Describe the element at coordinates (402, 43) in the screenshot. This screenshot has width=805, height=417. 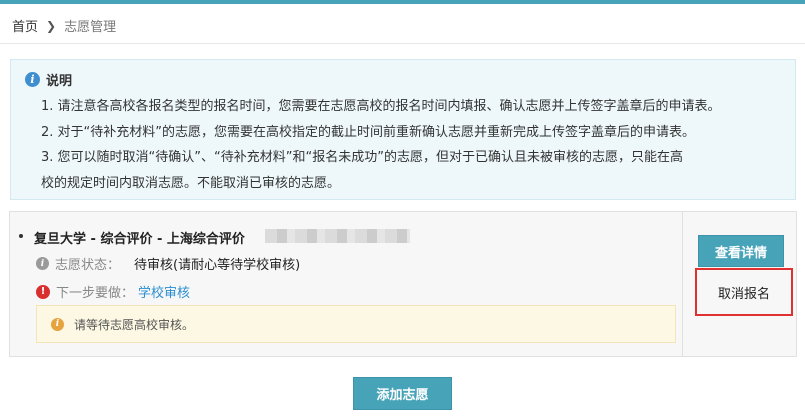
I see `header-divider` at that location.